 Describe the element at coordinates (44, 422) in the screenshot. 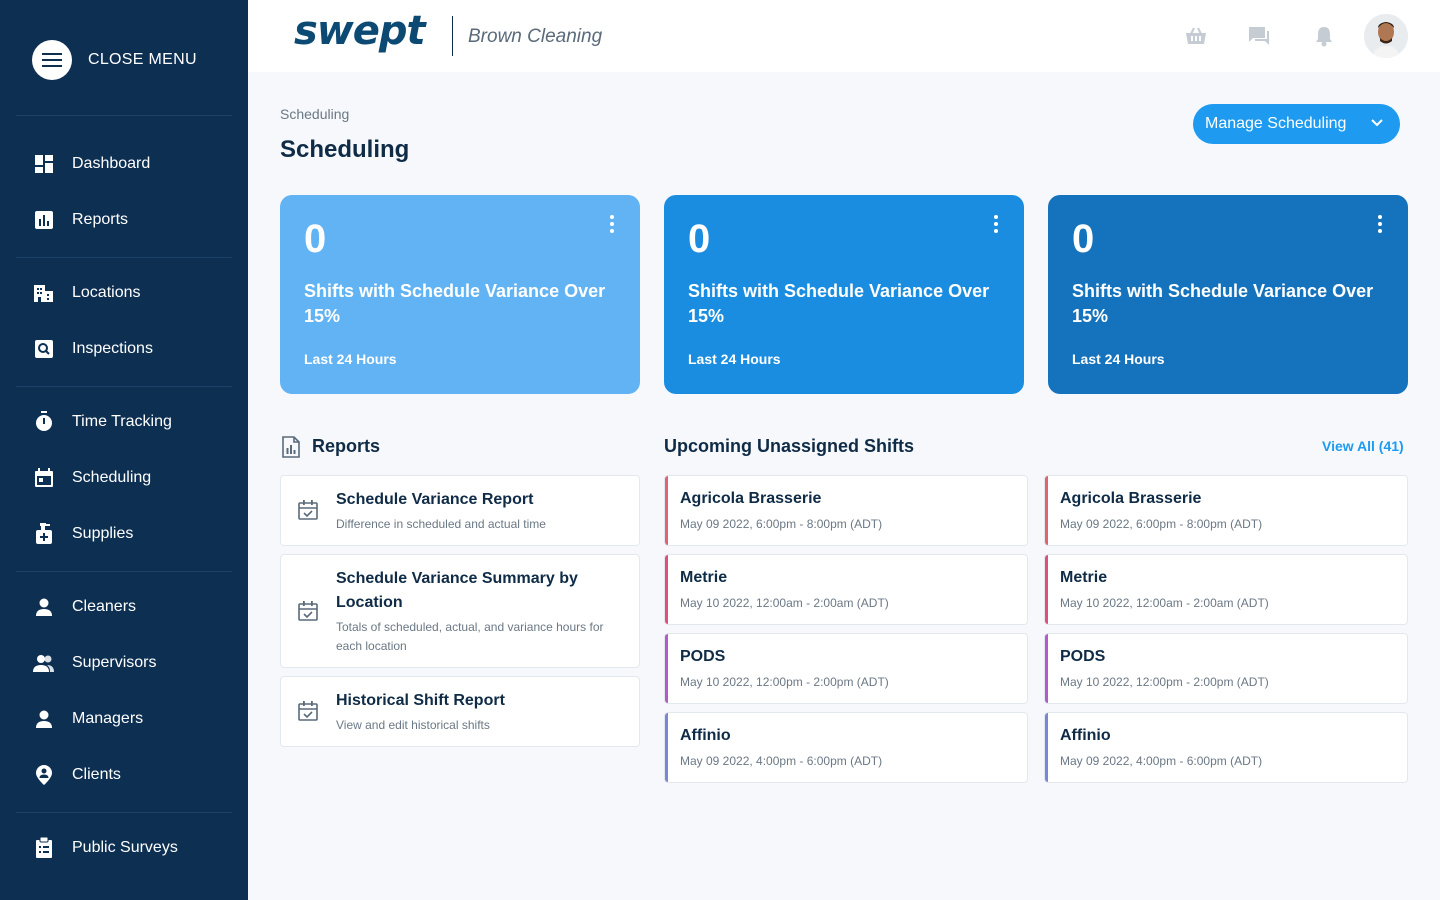

I see `stopwatch-icon` at that location.